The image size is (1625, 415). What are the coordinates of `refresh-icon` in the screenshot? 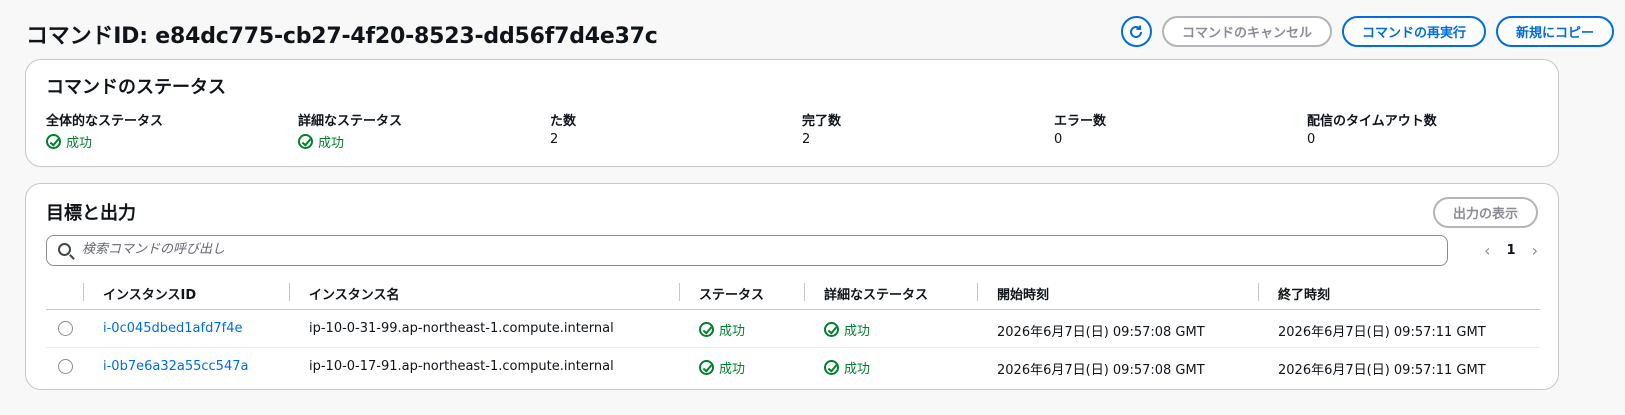 It's located at (1136, 31).